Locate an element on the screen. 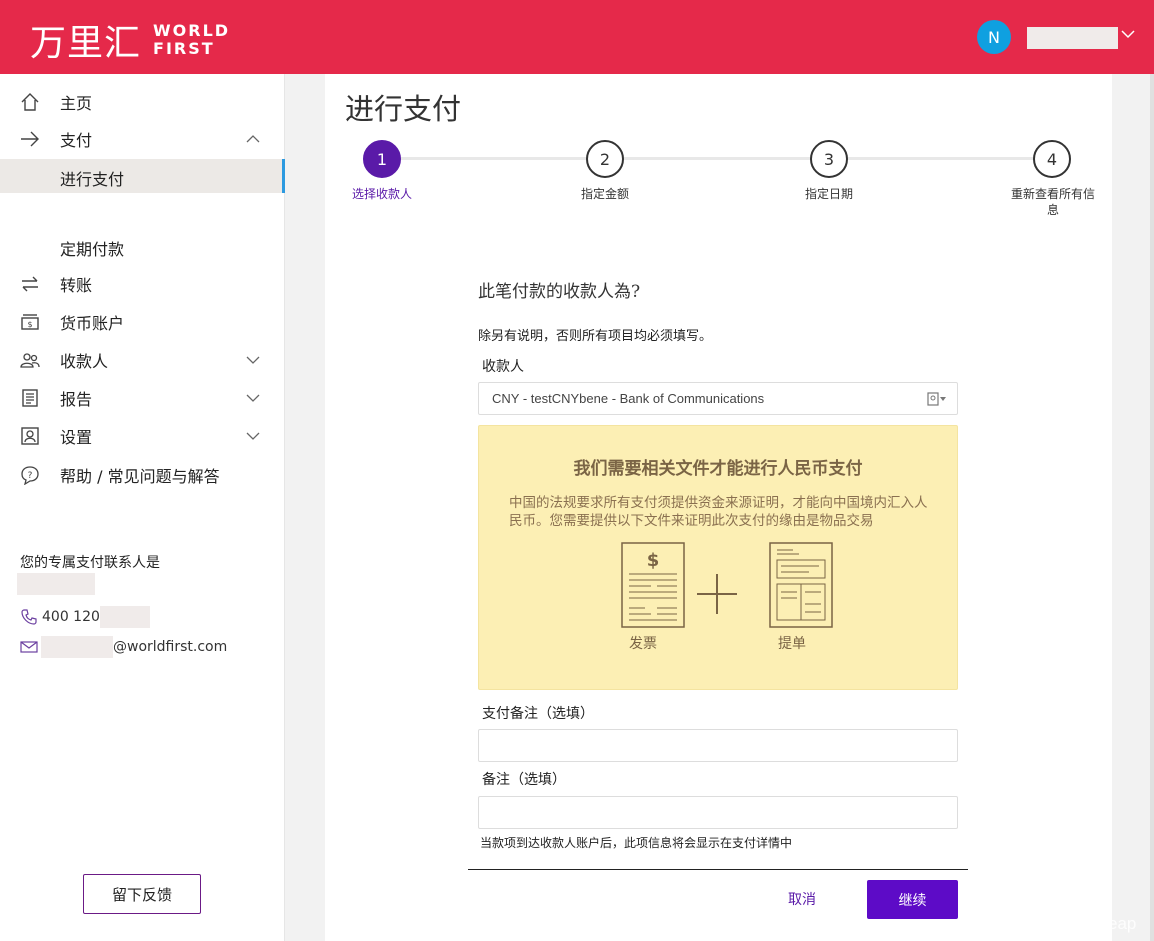  chevron-up-icon is located at coordinates (253, 139).